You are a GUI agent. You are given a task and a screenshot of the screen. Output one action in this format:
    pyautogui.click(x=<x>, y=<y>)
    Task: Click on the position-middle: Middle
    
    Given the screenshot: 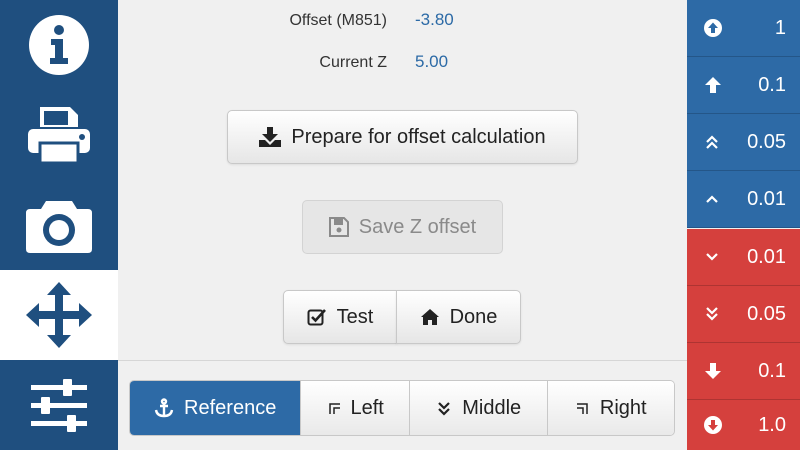 What is the action you would take?
    pyautogui.click(x=479, y=408)
    